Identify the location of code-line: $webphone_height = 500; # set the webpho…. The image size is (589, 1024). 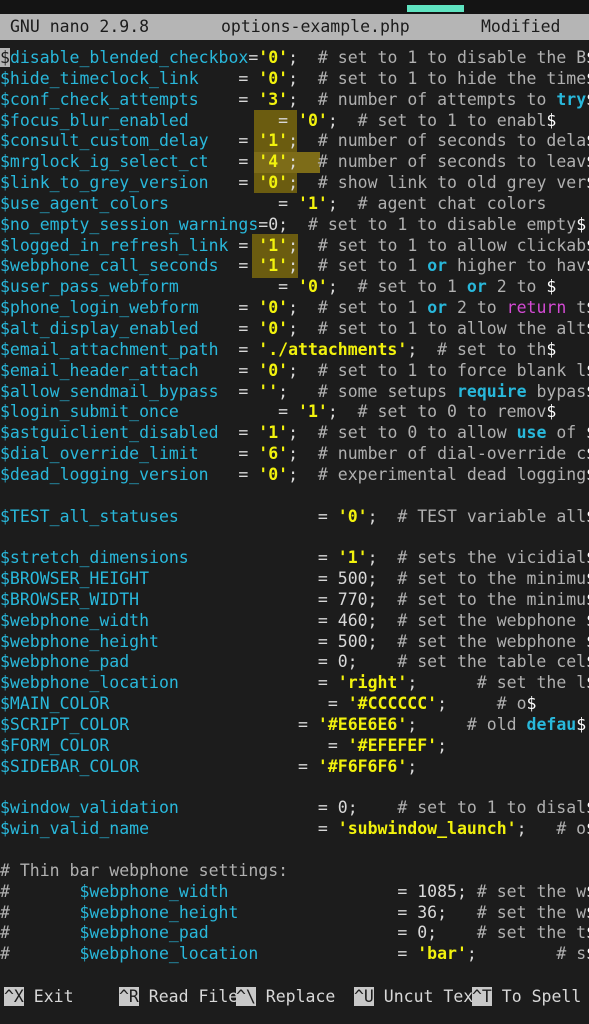
(294, 642).